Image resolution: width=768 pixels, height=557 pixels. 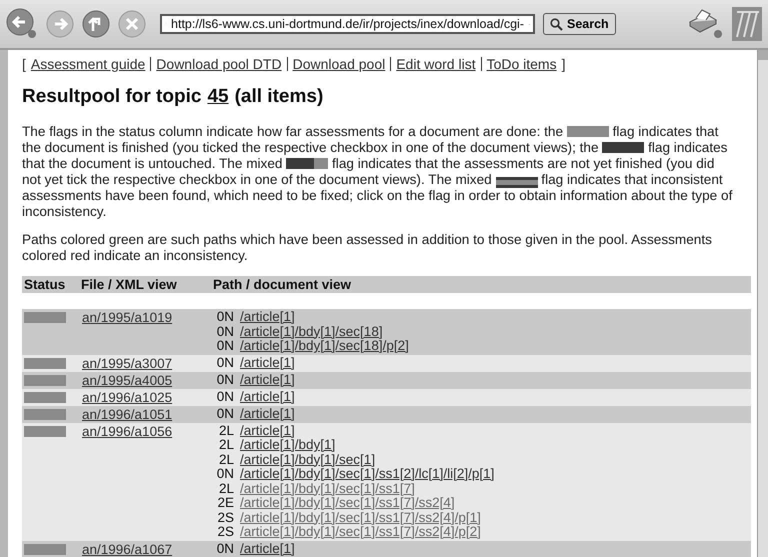 I want to click on file-link: an/1996/a1056, so click(x=127, y=431).